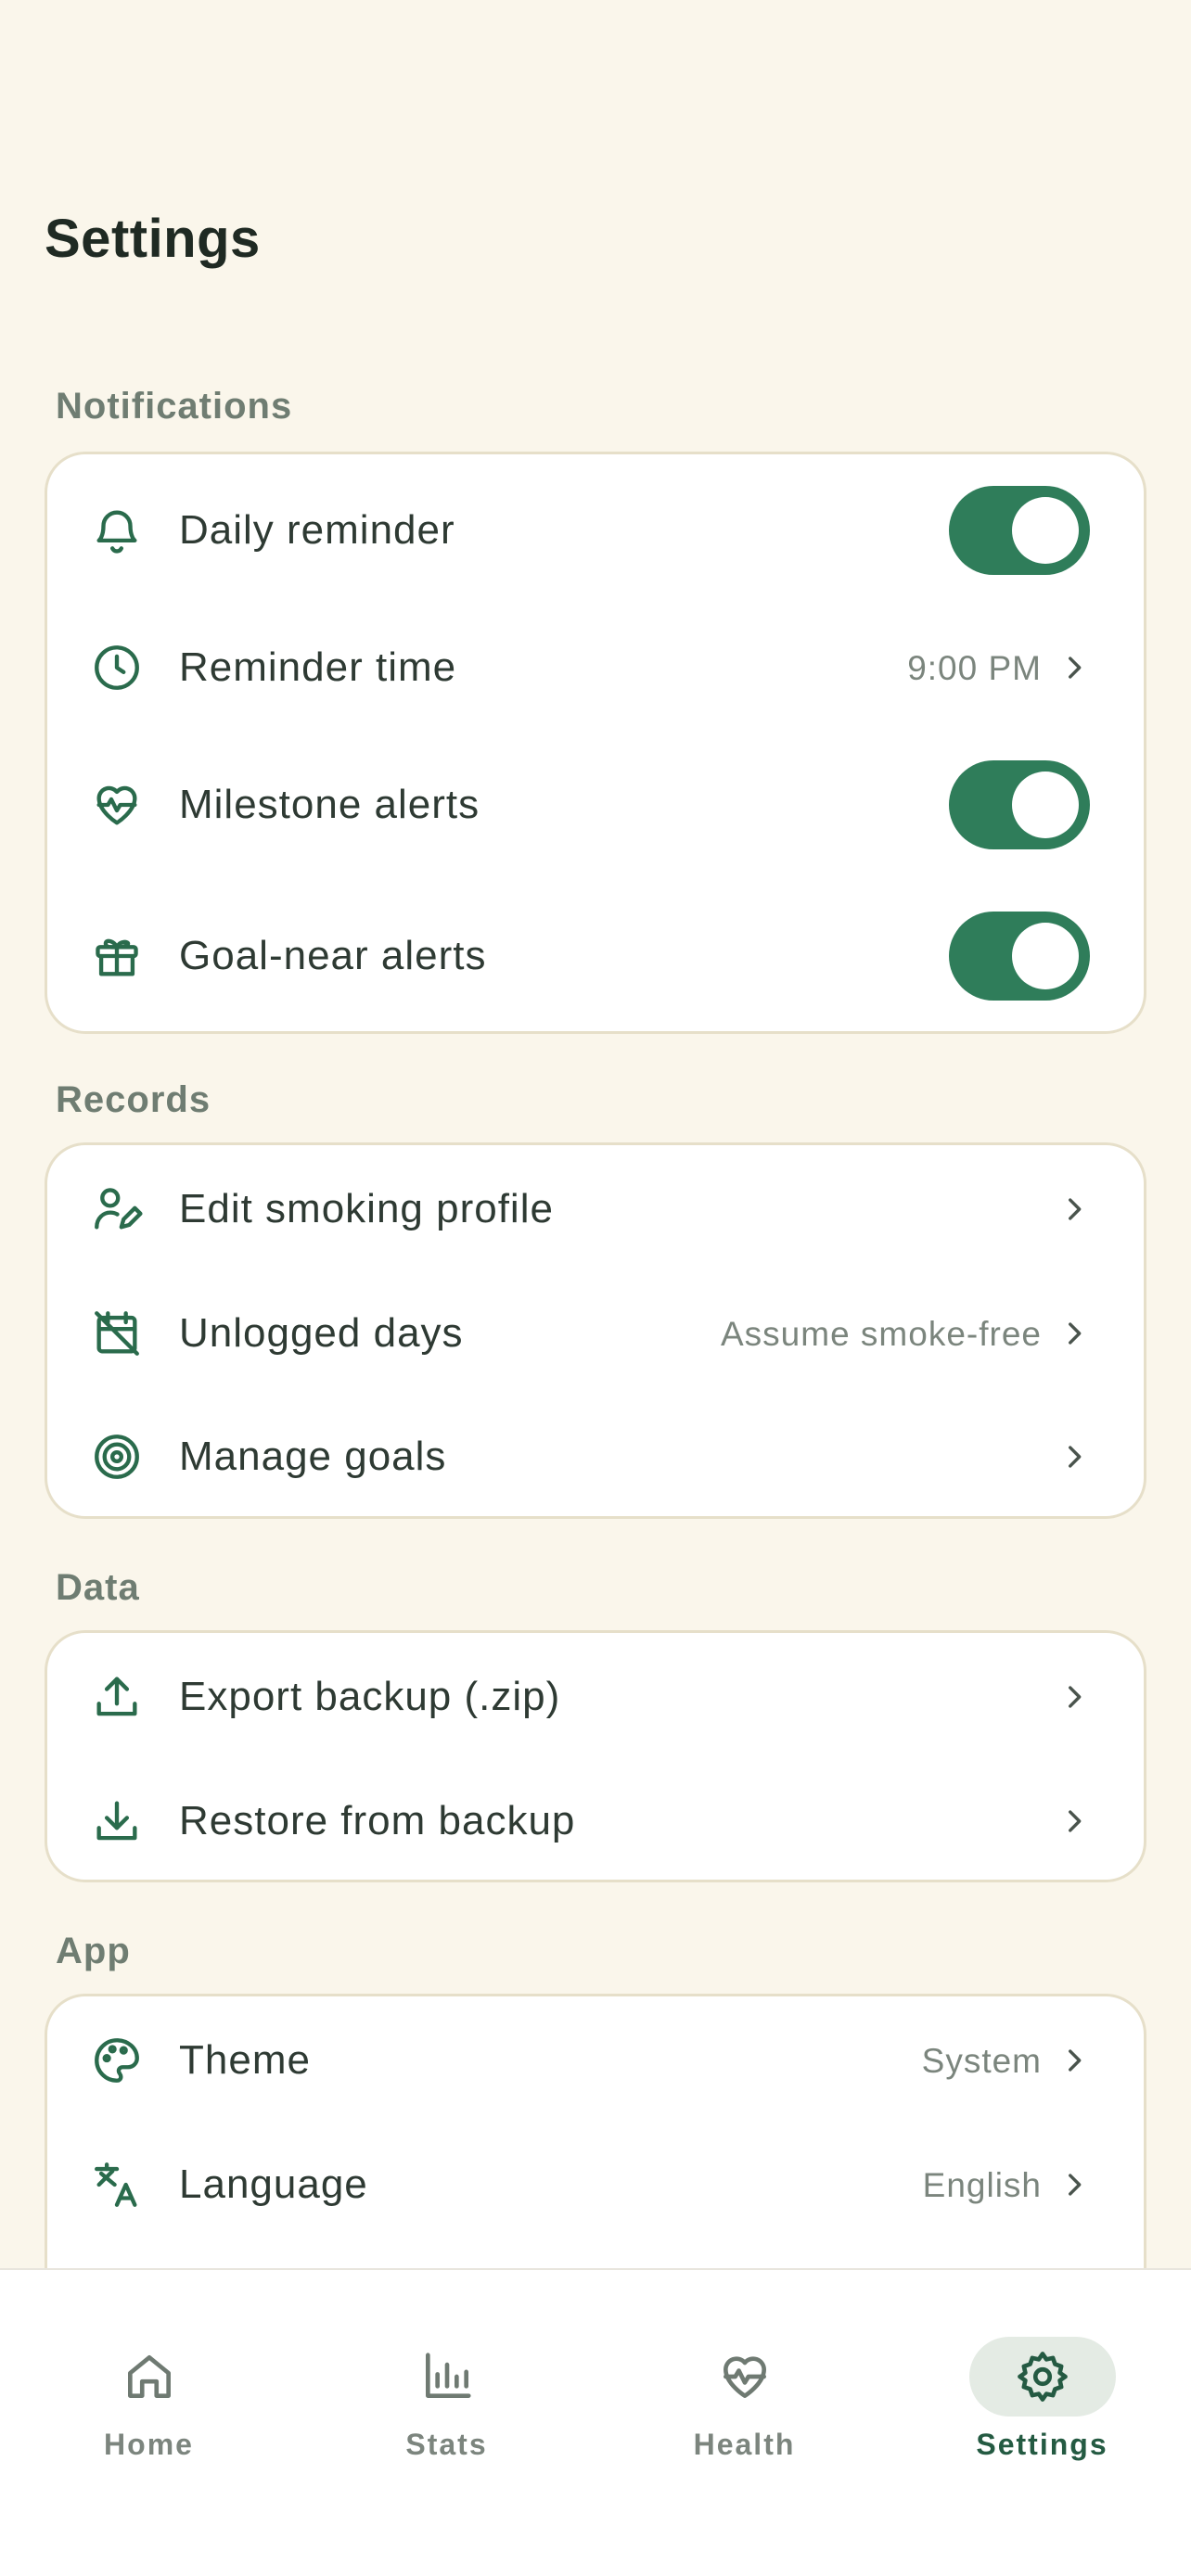 Image resolution: width=1191 pixels, height=2576 pixels. Describe the element at coordinates (329, 804) in the screenshot. I see `milestone-alerts-label: Milestone alerts` at that location.